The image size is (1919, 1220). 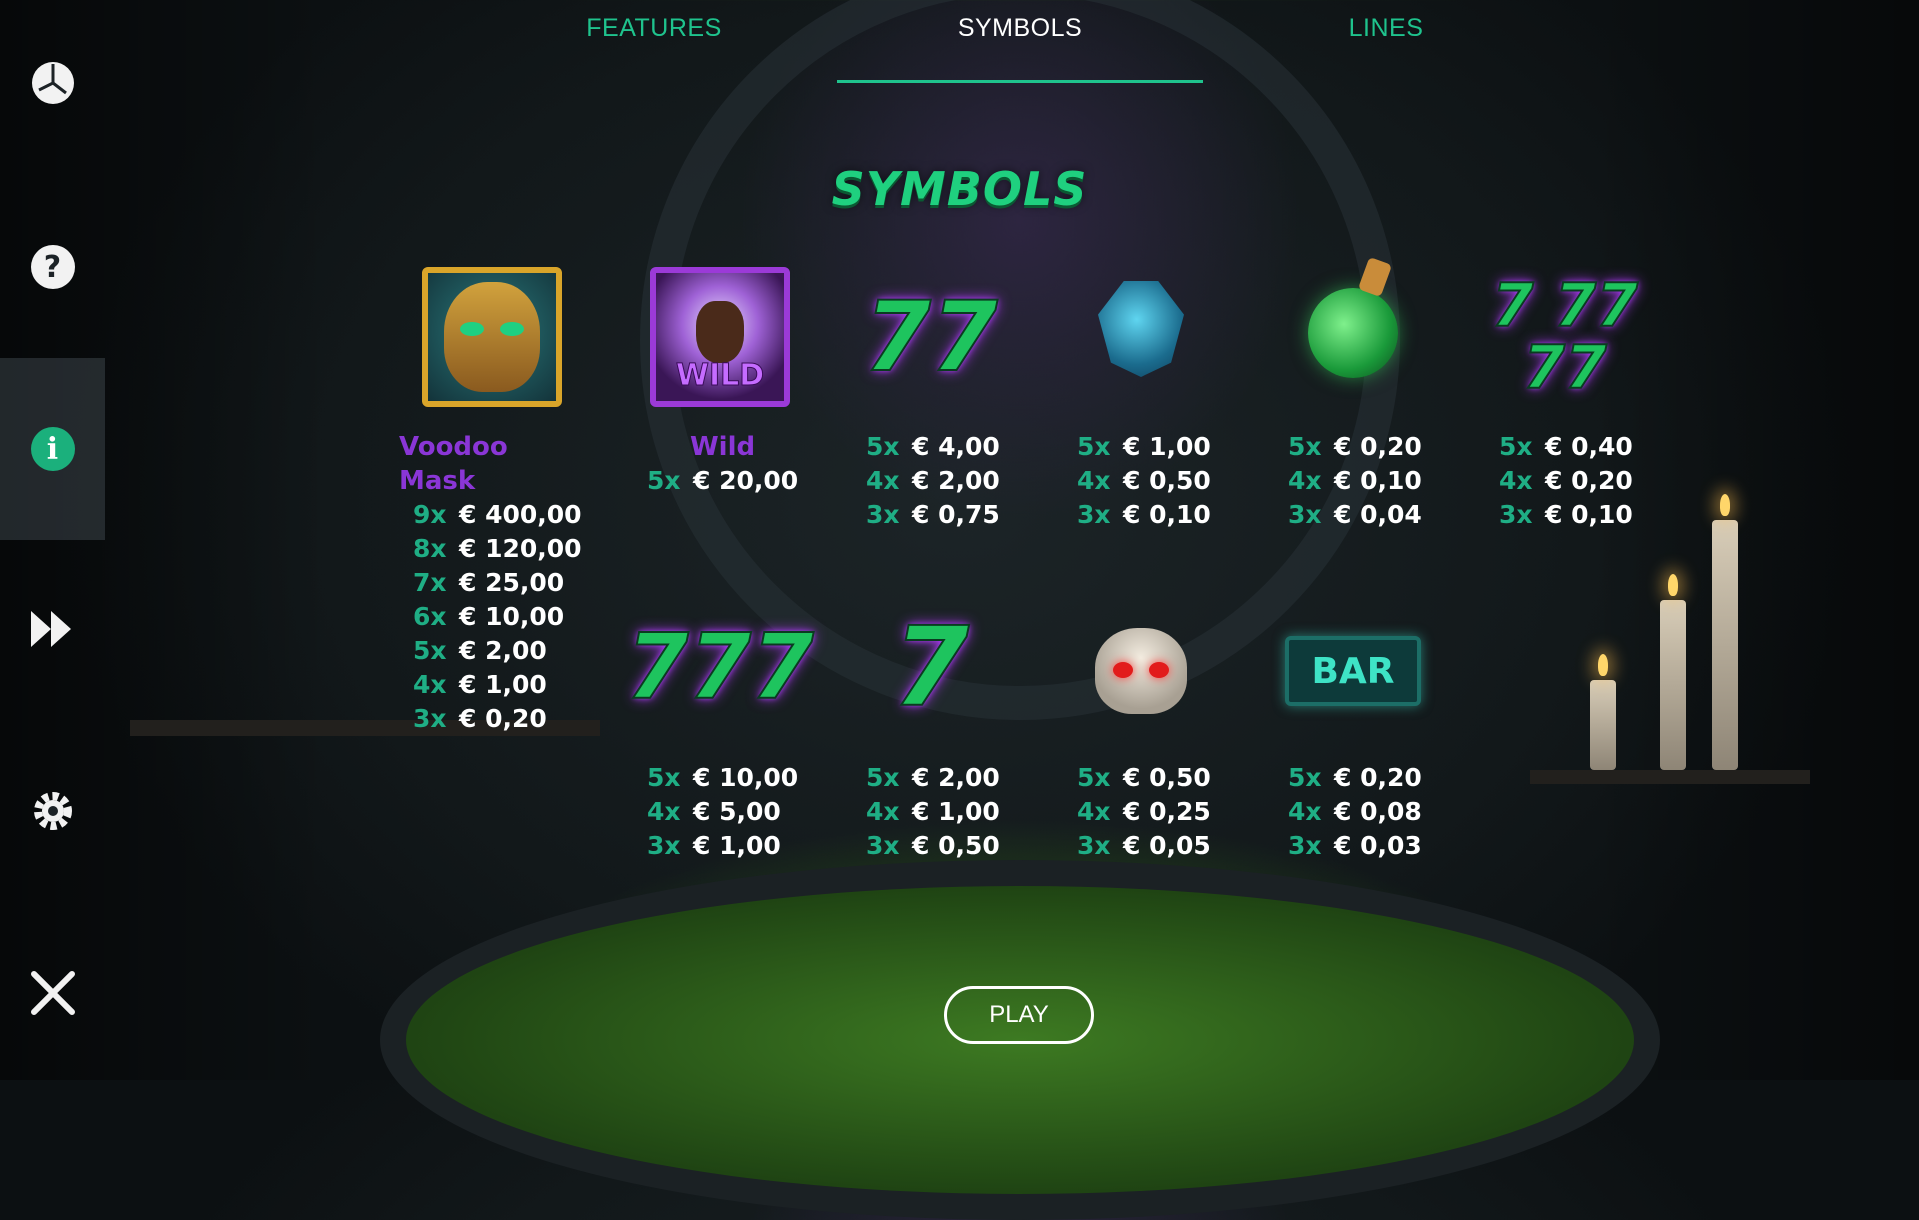 What do you see at coordinates (723, 447) in the screenshot?
I see `wild-name: Wild` at bounding box center [723, 447].